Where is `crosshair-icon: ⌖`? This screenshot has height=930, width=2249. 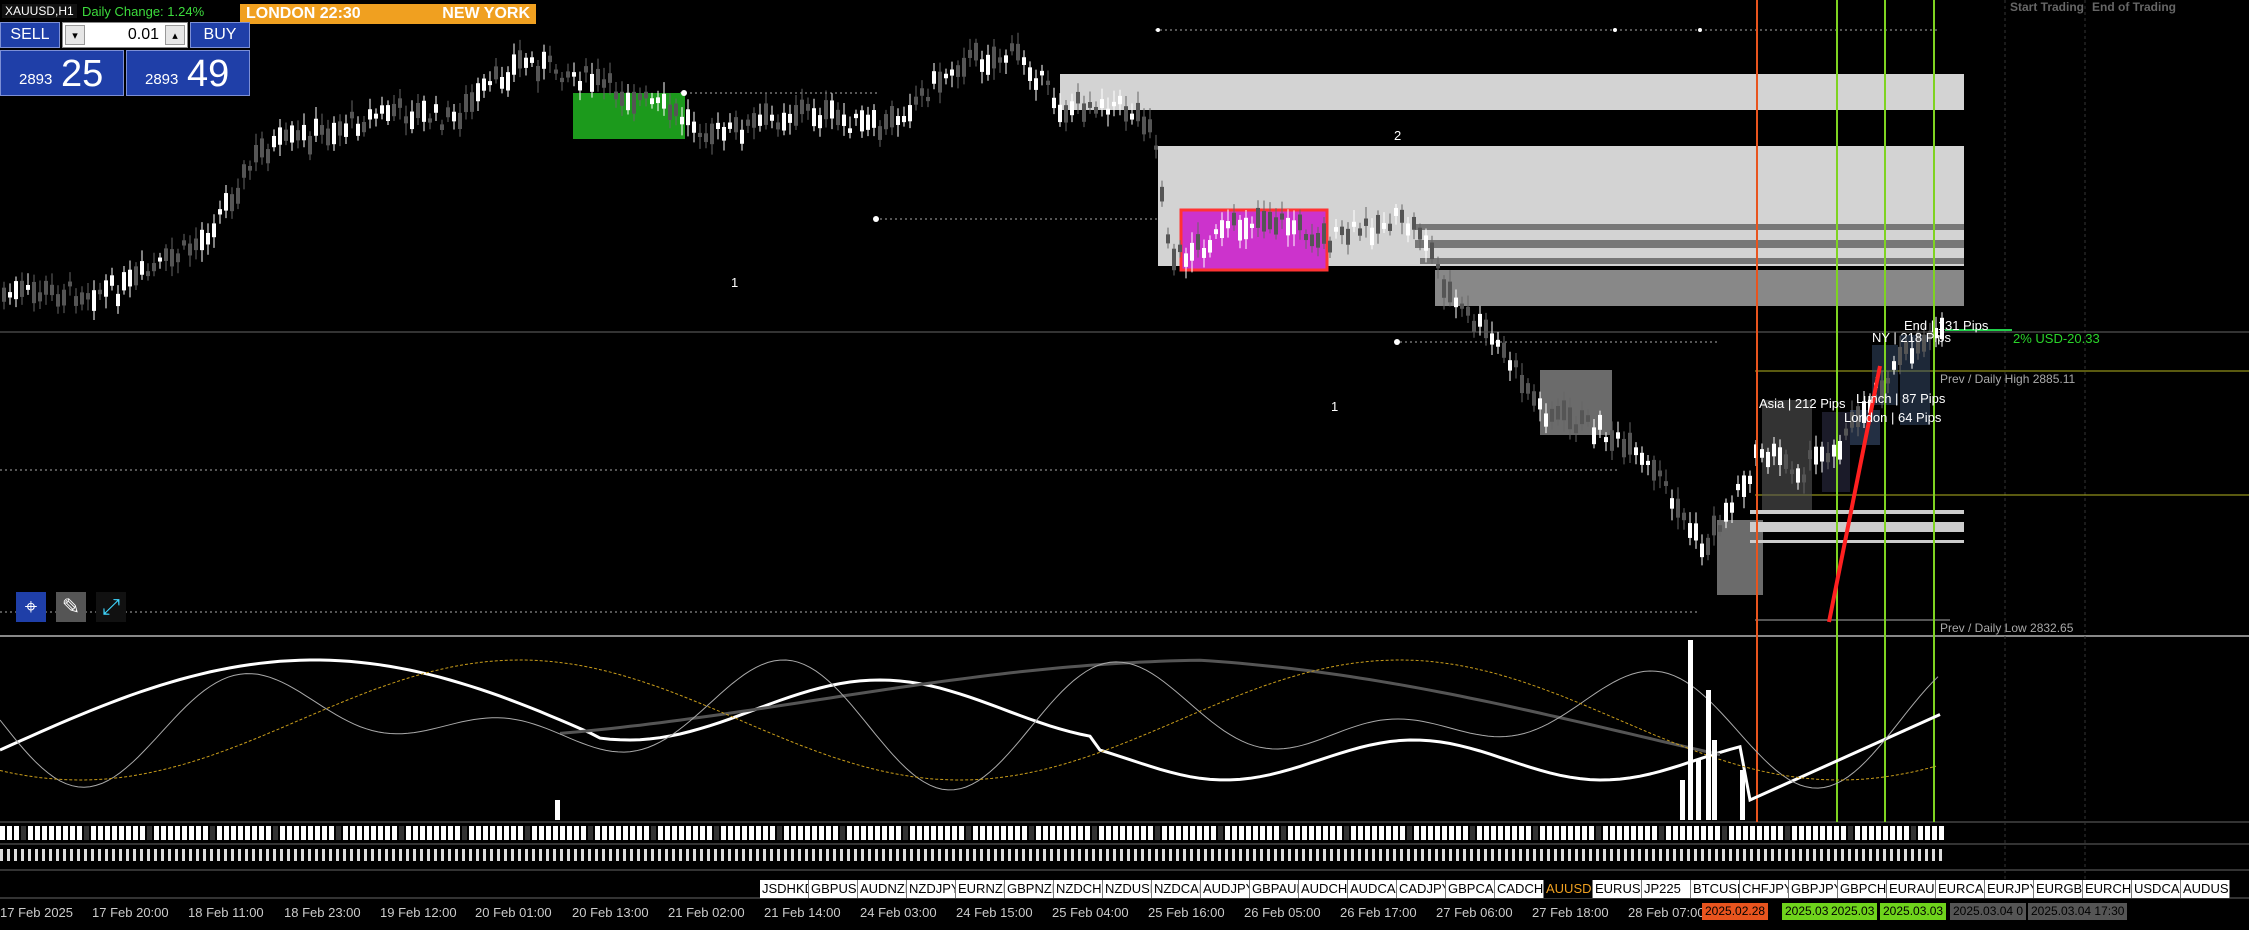
crosshair-icon: ⌖ is located at coordinates (31, 607).